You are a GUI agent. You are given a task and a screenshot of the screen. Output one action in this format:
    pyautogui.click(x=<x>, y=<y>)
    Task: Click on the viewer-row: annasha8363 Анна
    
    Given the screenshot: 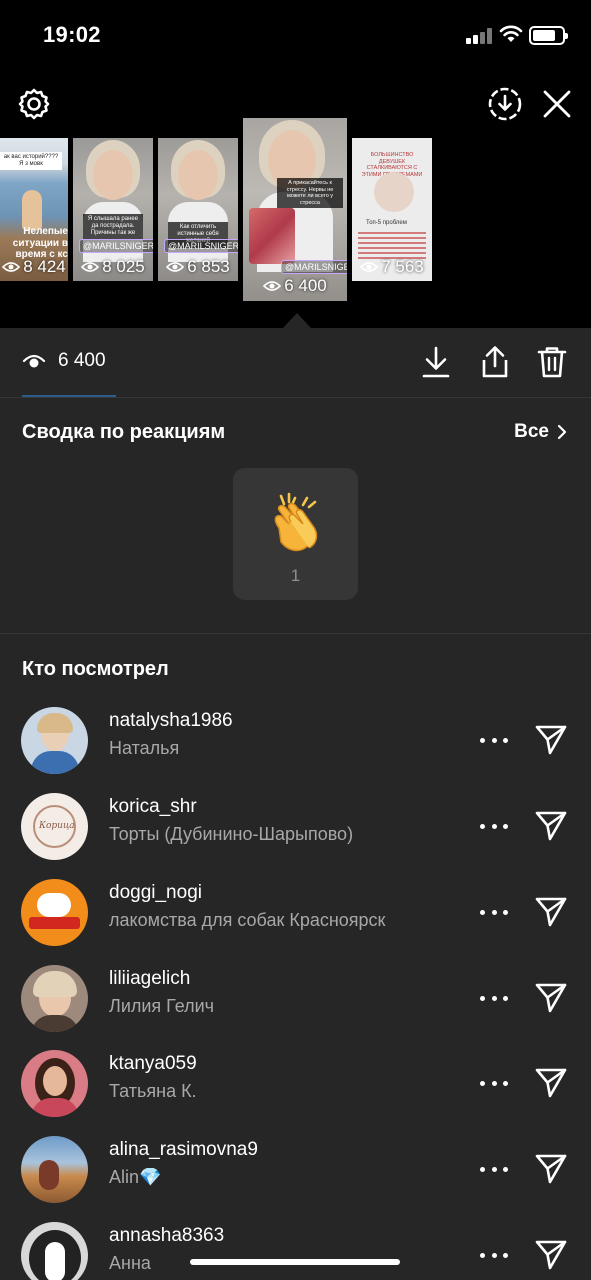 What is the action you would take?
    pyautogui.click(x=295, y=1247)
    